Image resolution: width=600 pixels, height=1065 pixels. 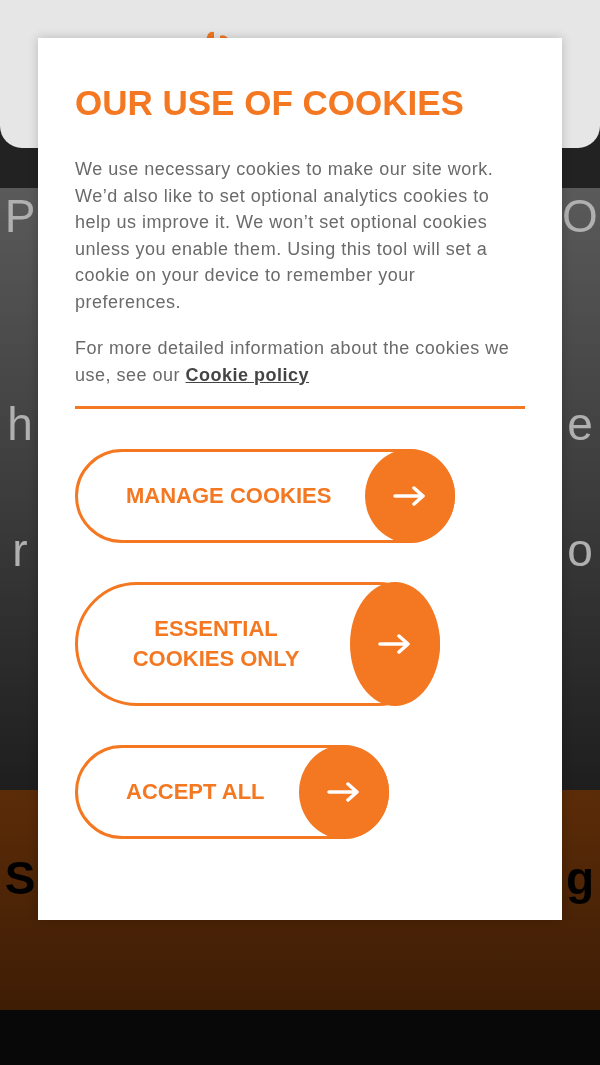 I want to click on background-text: e, so click(x=580, y=424).